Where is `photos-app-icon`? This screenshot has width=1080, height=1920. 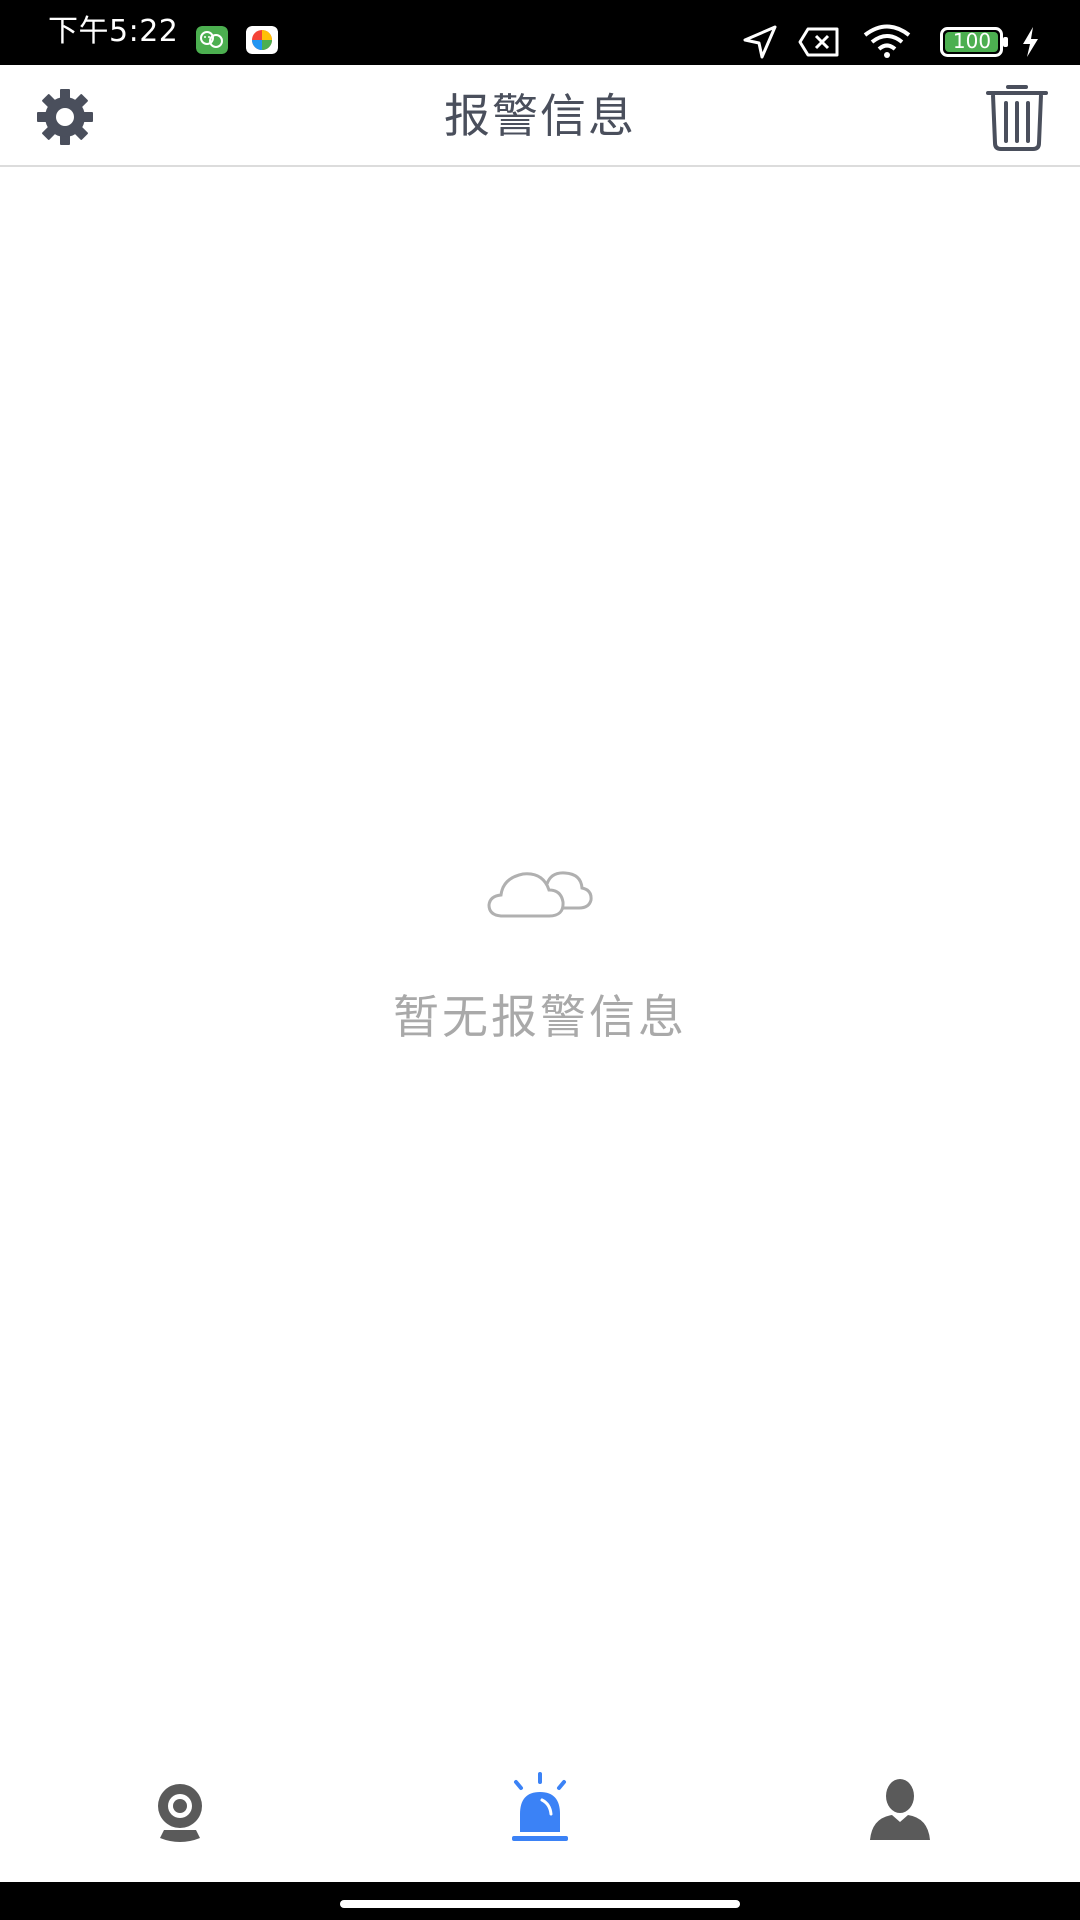
photos-app-icon is located at coordinates (262, 40).